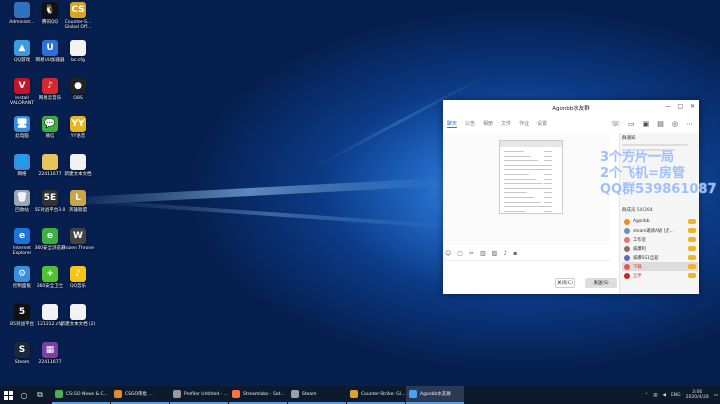 The height and width of the screenshot is (404, 720). I want to click on desktop-icon-label: 新建文本文档, so click(78, 174).